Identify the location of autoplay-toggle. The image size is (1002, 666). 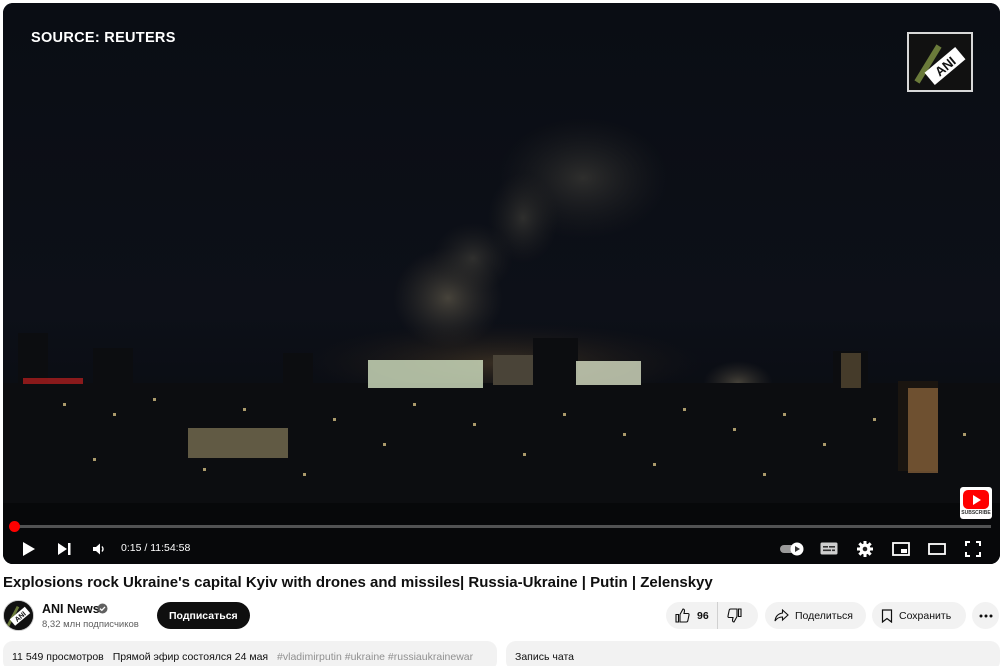
(793, 548).